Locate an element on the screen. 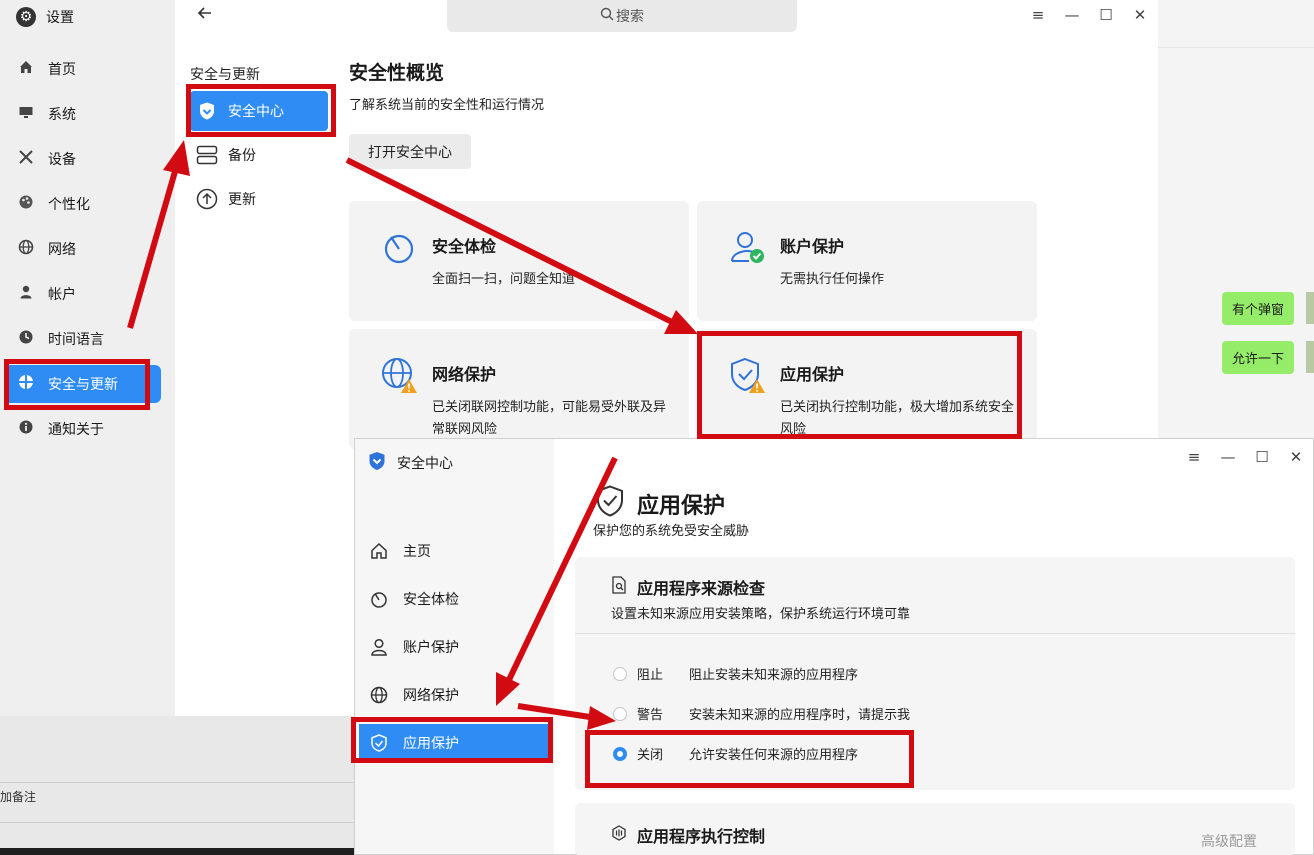  subpanel-item-backup: 备份 is located at coordinates (259, 155).